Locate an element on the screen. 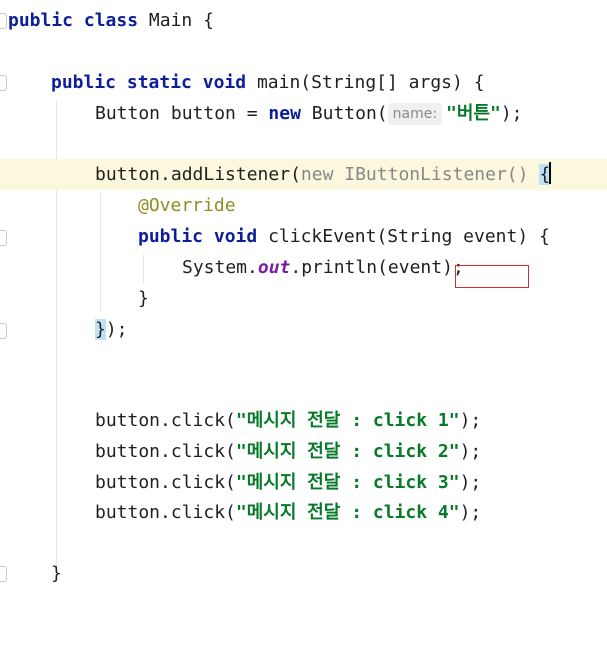 The width and height of the screenshot is (607, 651). type-decl: Button button = is located at coordinates (176, 113).